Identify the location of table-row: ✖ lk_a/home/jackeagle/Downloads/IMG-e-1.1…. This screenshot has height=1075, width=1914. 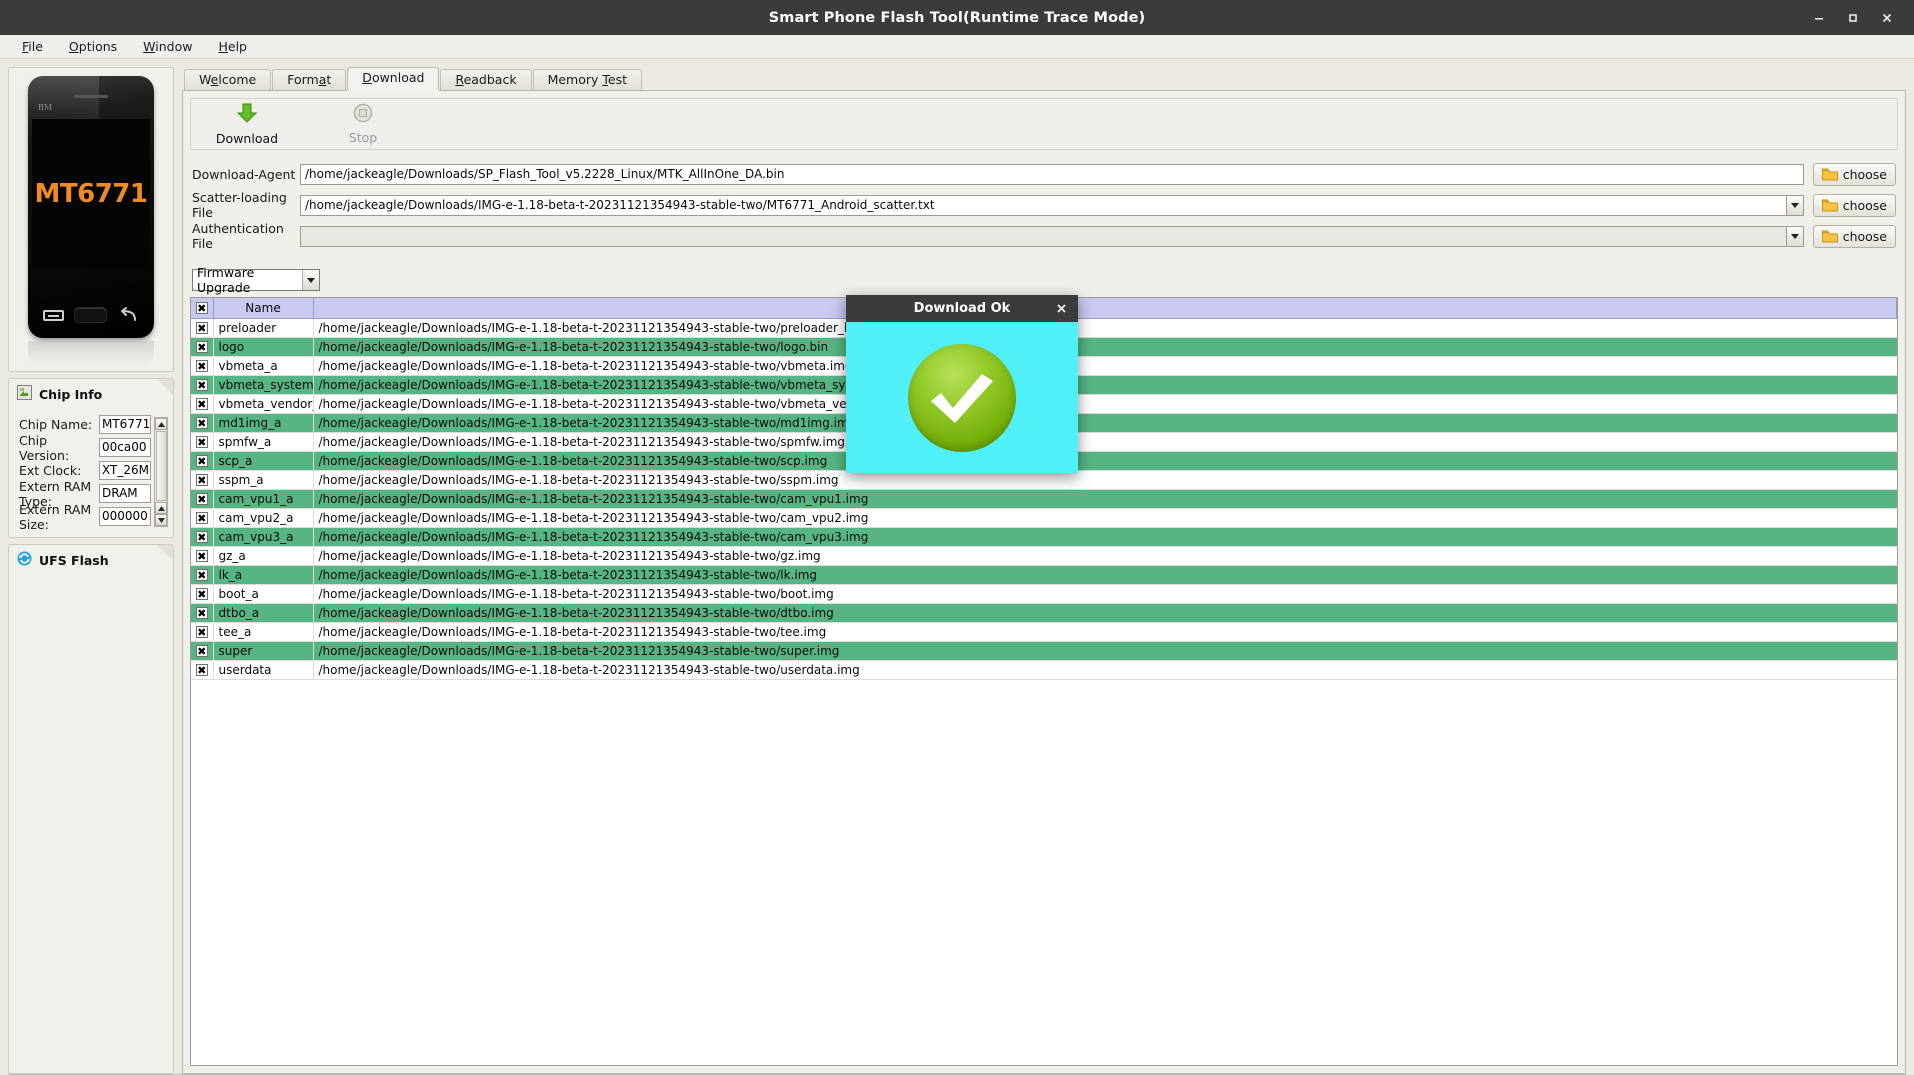
(1044, 575).